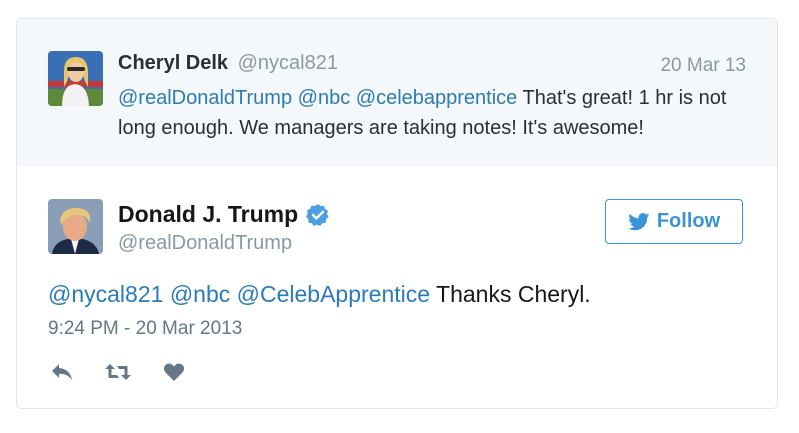 This screenshot has width=799, height=433. Describe the element at coordinates (173, 63) in the screenshot. I see `author-name: Cheryl Delk` at that location.